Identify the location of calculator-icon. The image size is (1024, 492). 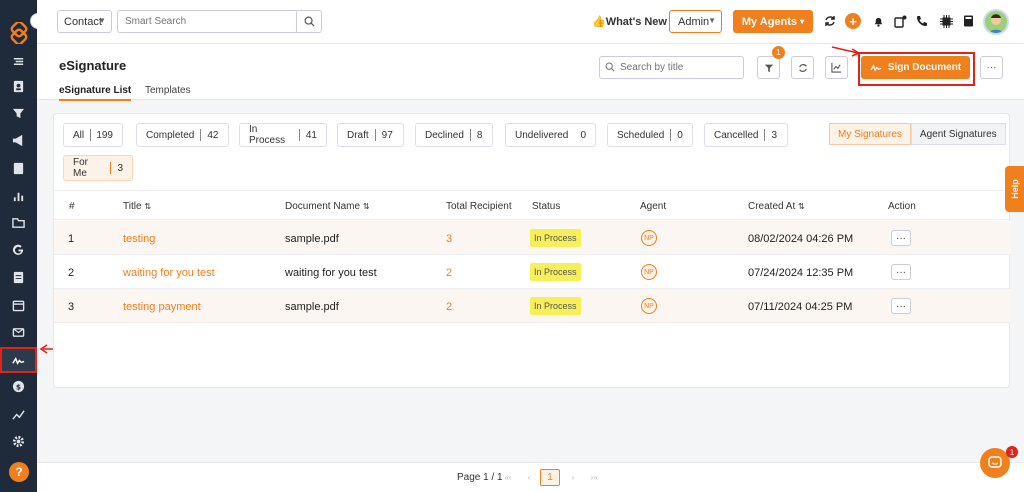
(968, 21).